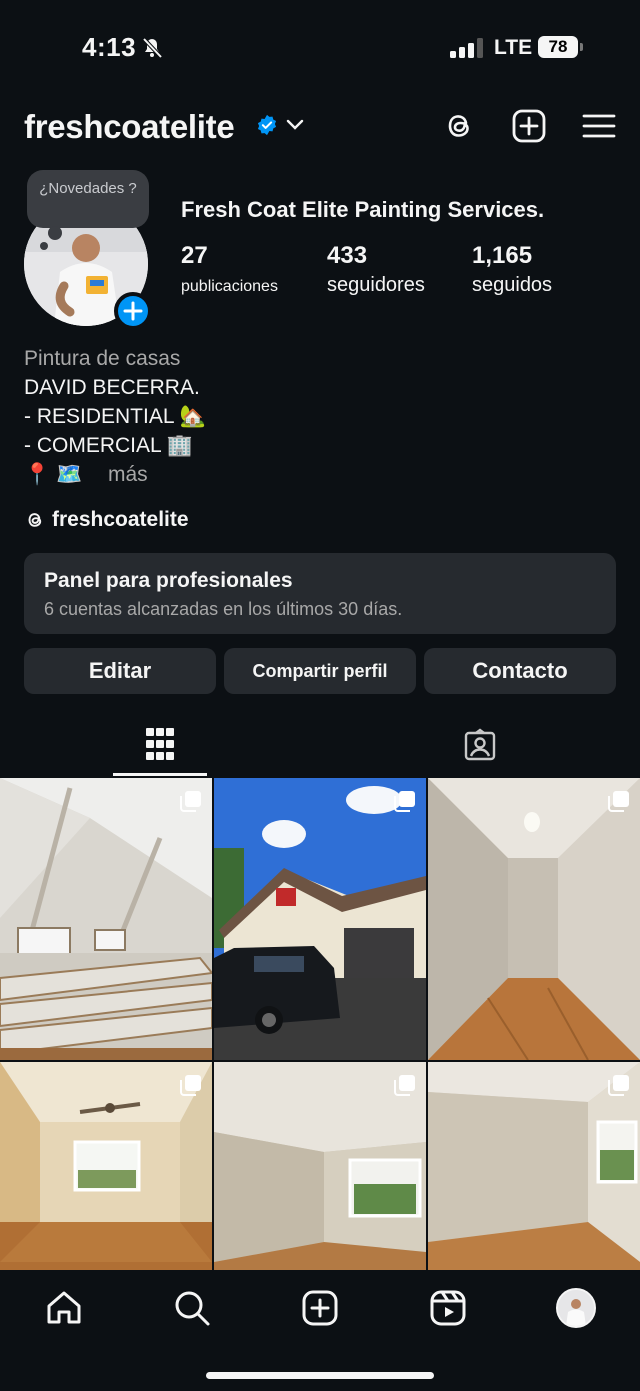 This screenshot has width=640, height=1391. What do you see at coordinates (581, 47) in the screenshot?
I see `battery-icon` at bounding box center [581, 47].